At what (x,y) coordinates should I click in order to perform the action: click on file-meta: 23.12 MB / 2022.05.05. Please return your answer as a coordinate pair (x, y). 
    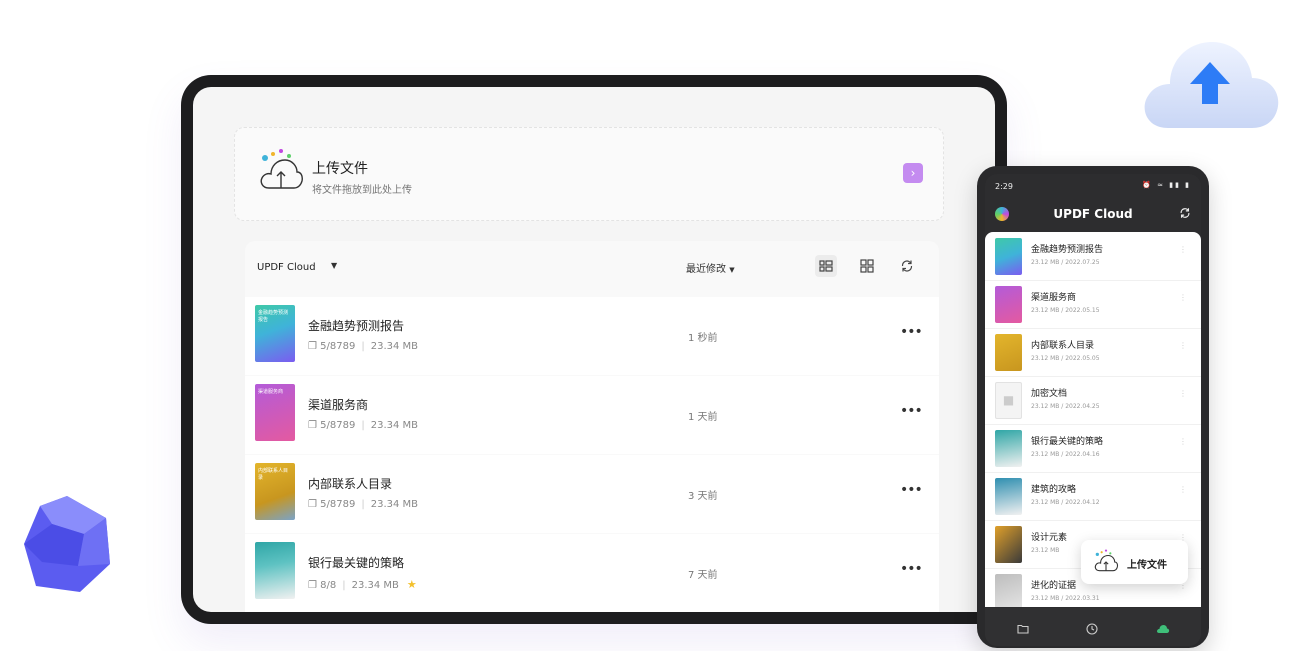
    Looking at the image, I should click on (1065, 358).